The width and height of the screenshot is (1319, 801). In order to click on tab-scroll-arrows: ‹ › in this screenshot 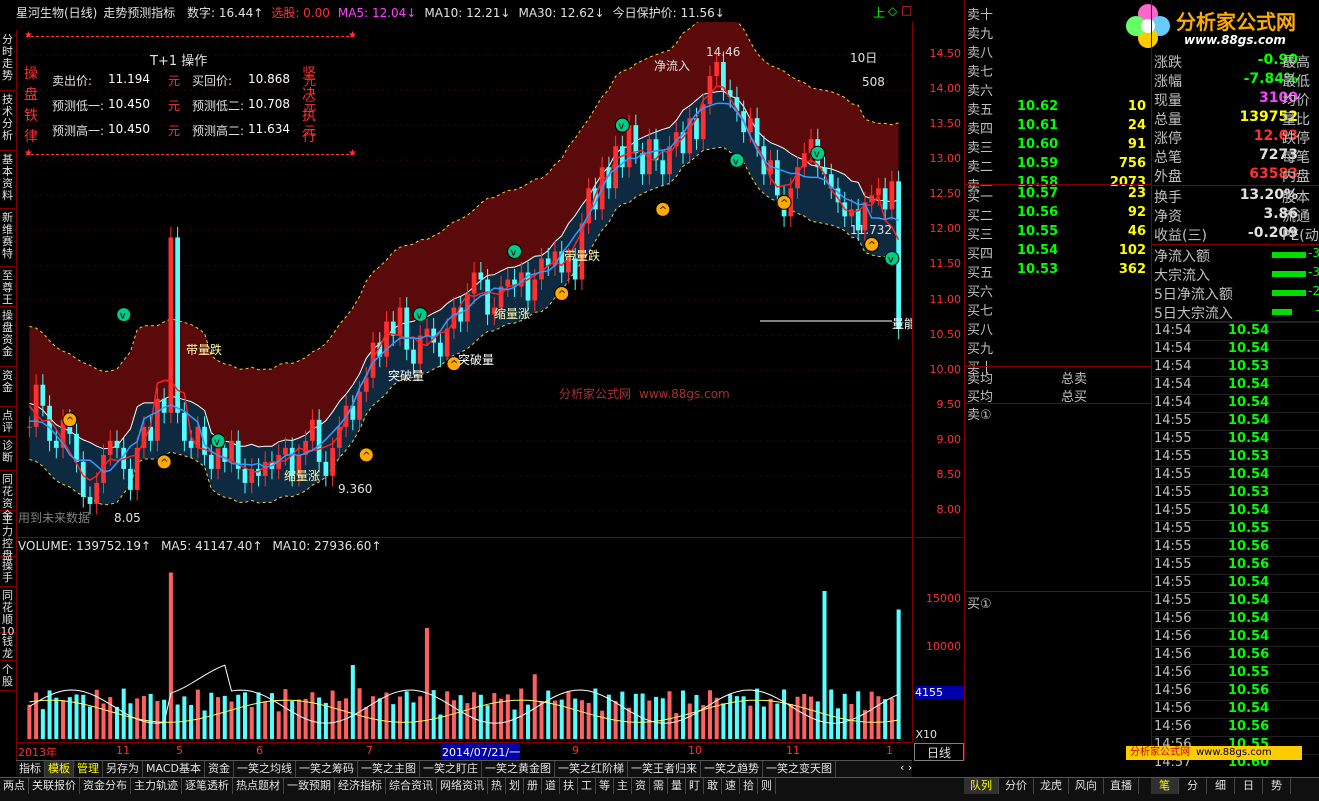, I will do `click(906, 767)`.